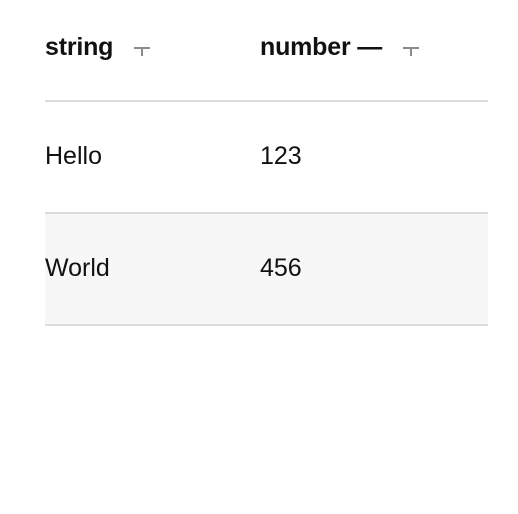  I want to click on column-header-string: string, so click(98, 47).